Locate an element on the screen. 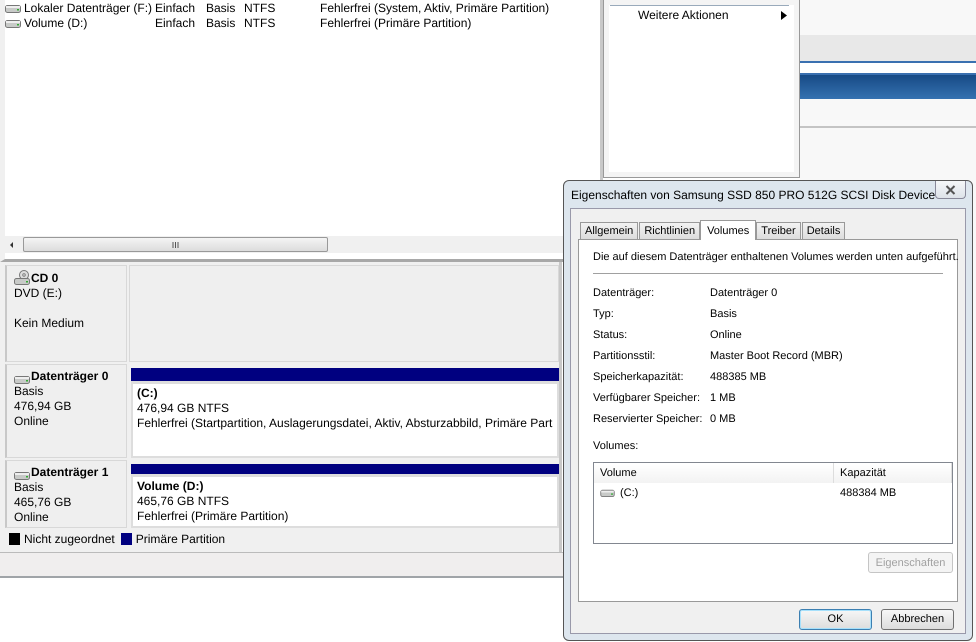 The width and height of the screenshot is (976, 642). field-value: Basis is located at coordinates (724, 314).